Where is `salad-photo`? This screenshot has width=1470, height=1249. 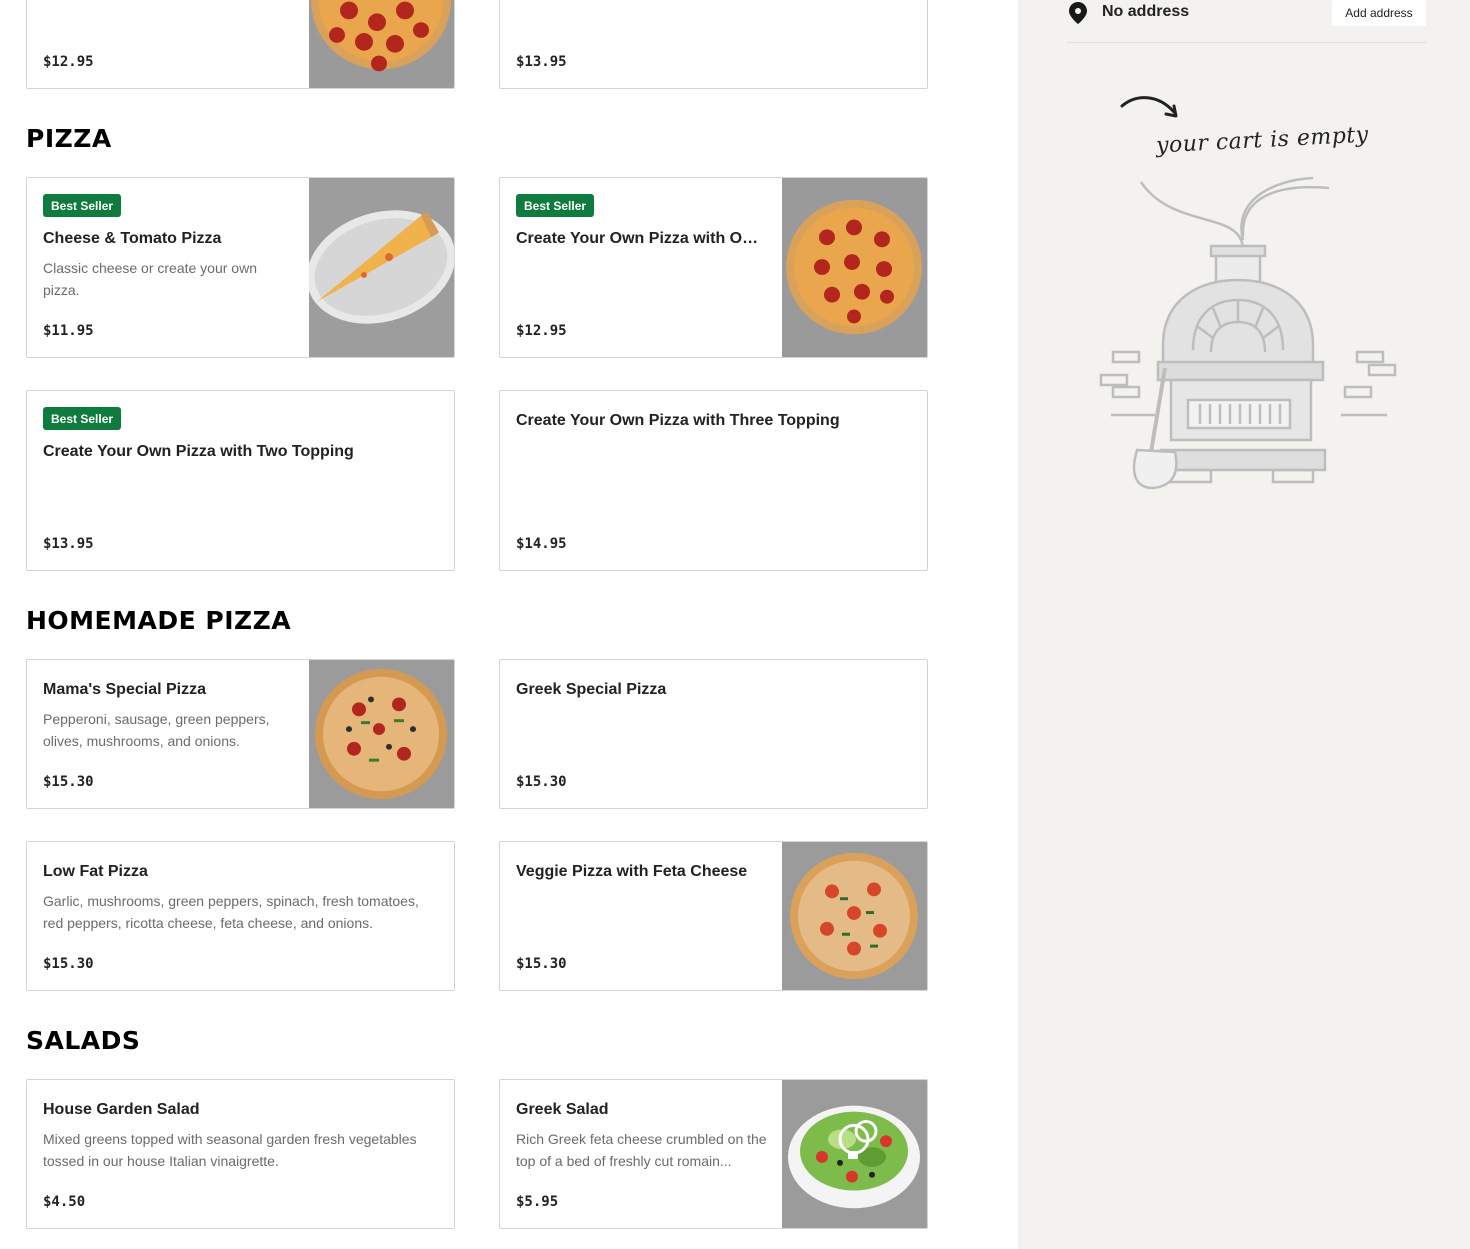
salad-photo is located at coordinates (854, 1154).